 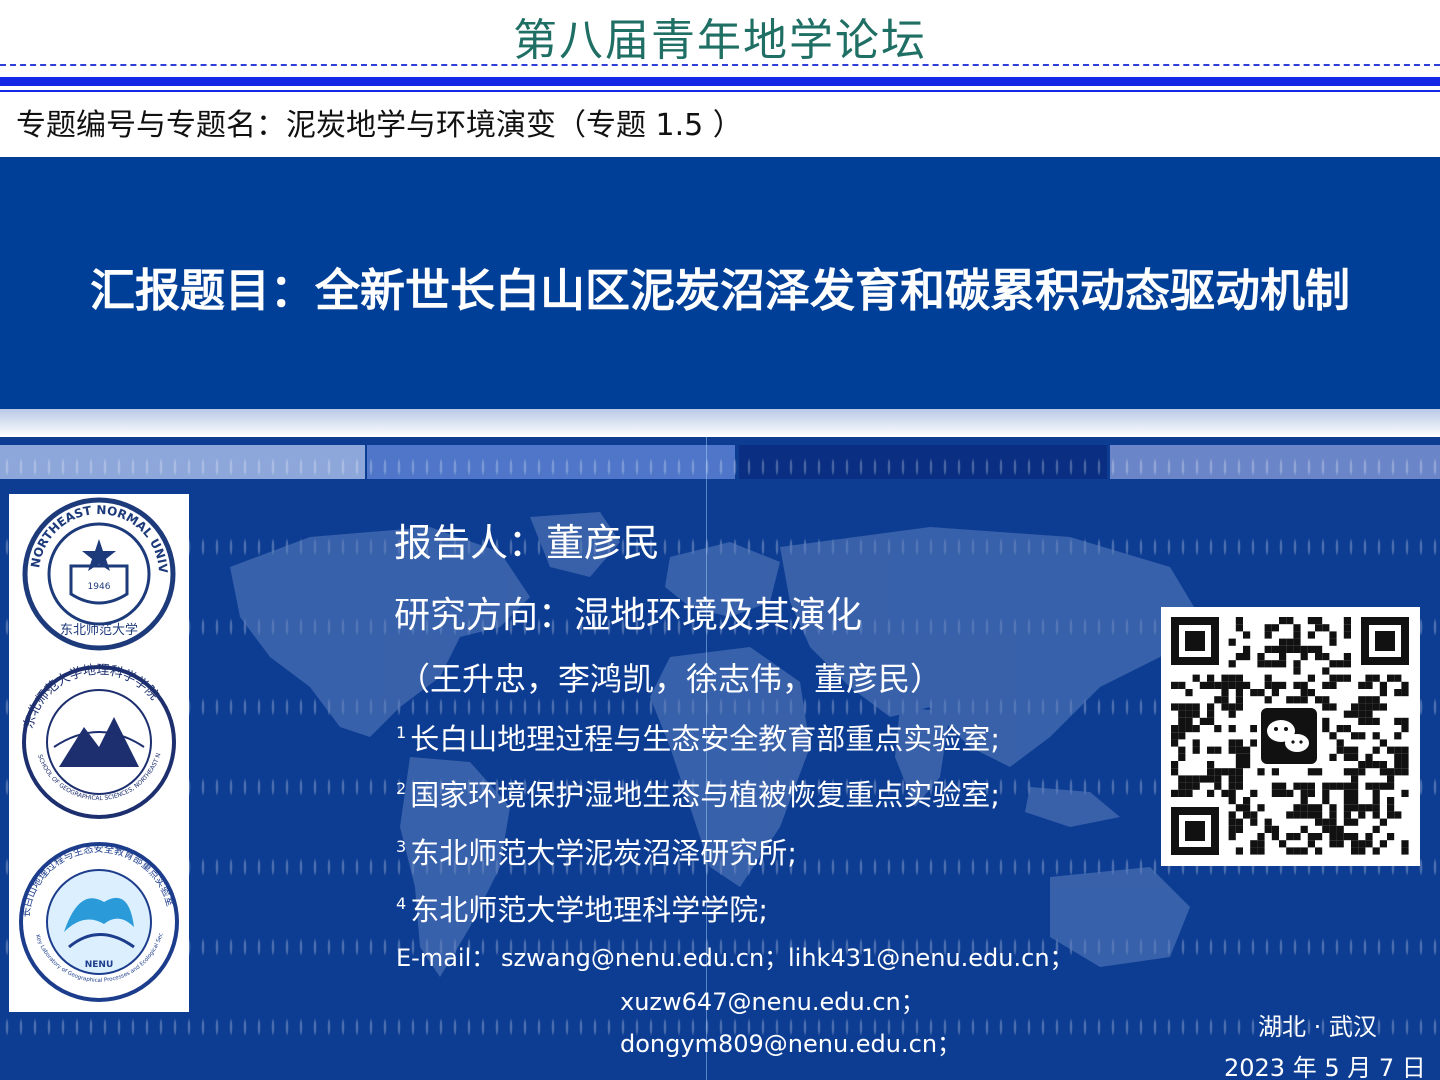 What do you see at coordinates (720, 91) in the screenshot?
I see `header-thin-rule` at bounding box center [720, 91].